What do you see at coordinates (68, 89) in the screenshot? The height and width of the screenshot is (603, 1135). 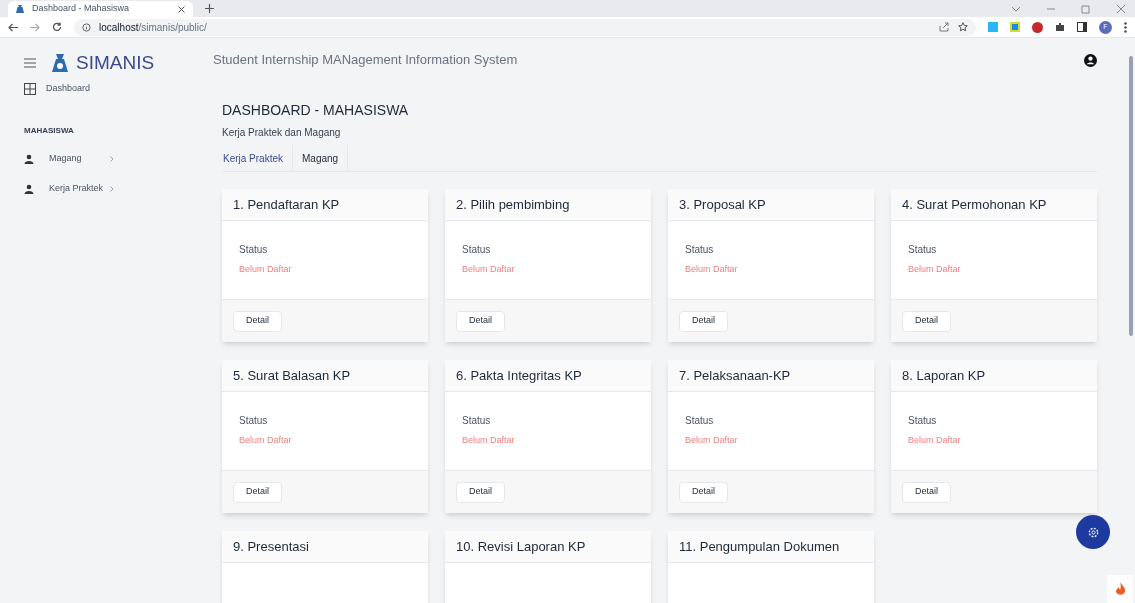 I see `sidebar-link: Dashboard` at bounding box center [68, 89].